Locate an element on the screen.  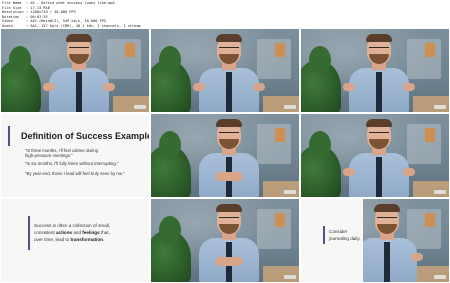
slide-panel: Consider journaling daily. is located at coordinates (332, 240).